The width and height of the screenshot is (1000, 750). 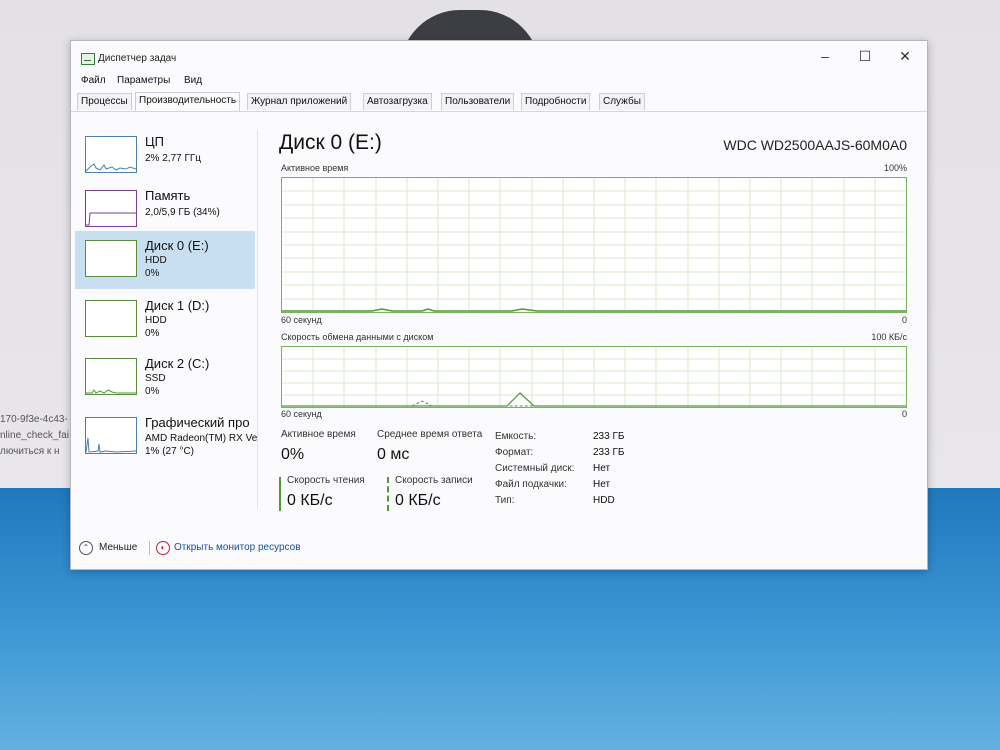 I want to click on memory-thumbnail-graph, so click(x=111, y=208).